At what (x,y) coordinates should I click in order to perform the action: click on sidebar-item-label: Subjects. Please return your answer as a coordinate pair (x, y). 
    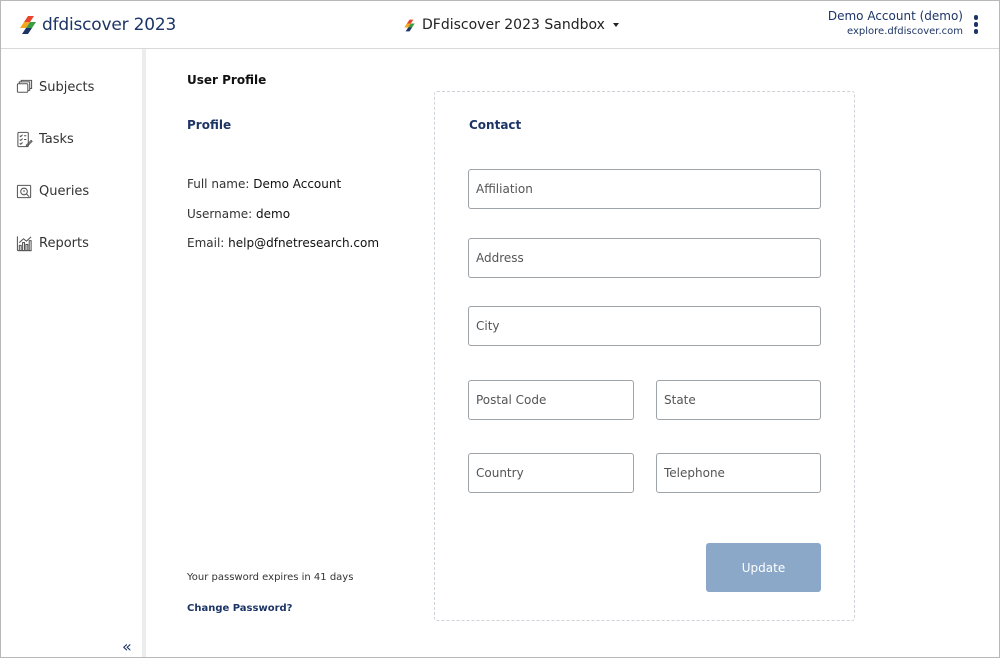
    Looking at the image, I should click on (67, 87).